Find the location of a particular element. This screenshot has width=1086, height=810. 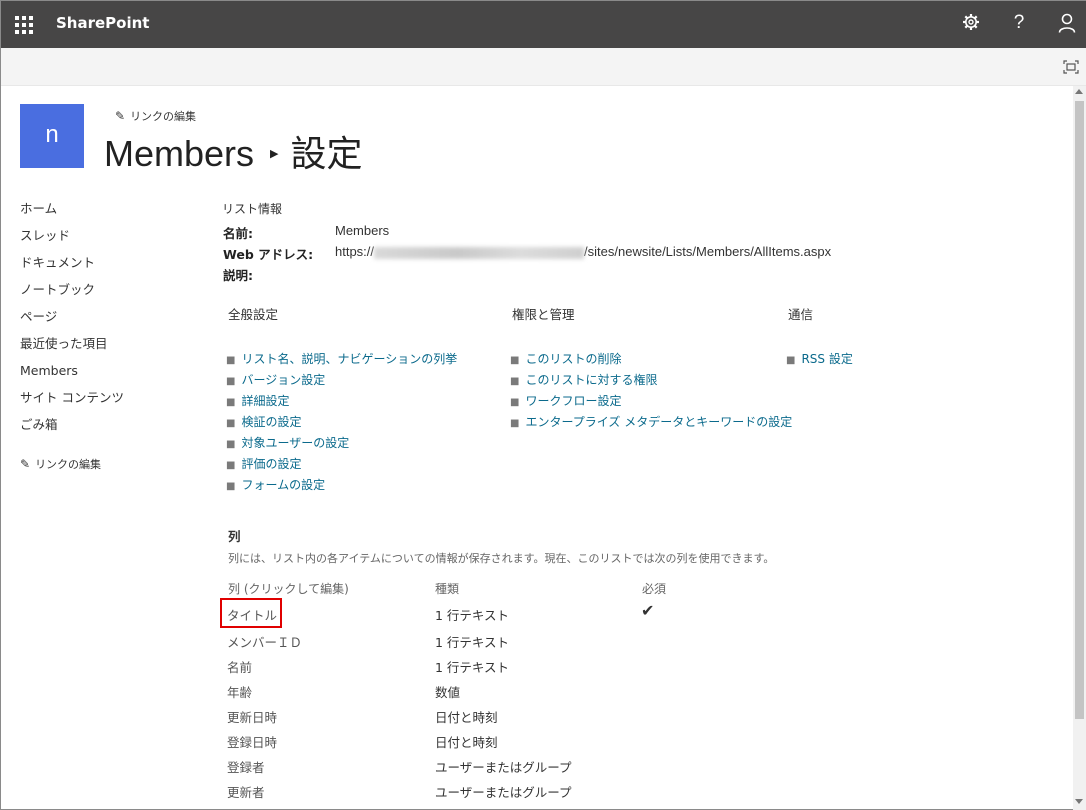

focus-mode-icon is located at coordinates (1071, 66).